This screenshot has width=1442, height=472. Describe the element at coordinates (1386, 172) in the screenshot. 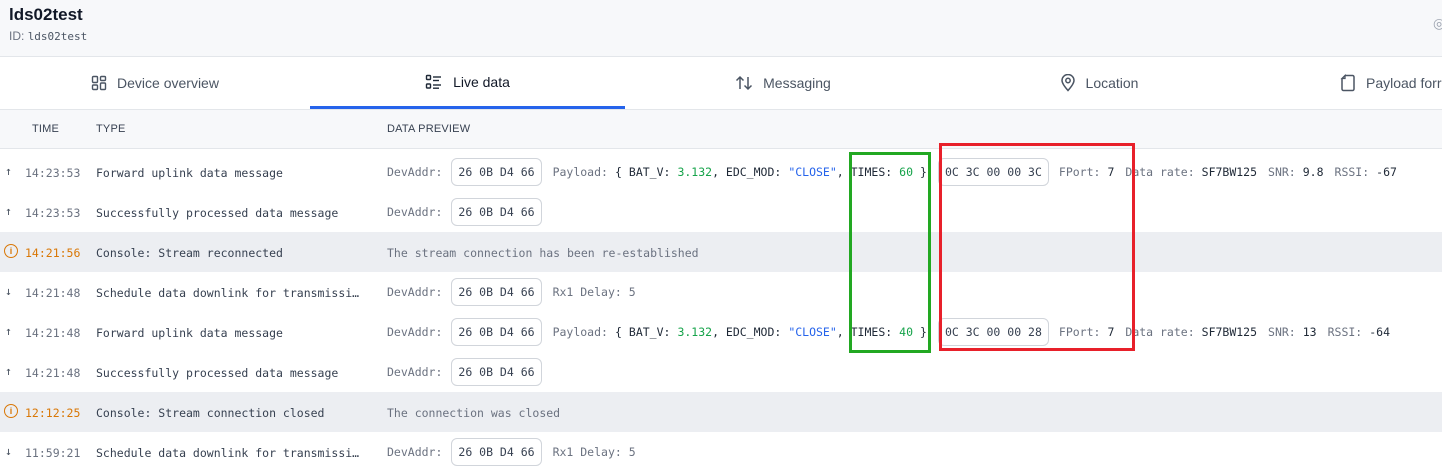

I see `rssi-value: -67` at that location.